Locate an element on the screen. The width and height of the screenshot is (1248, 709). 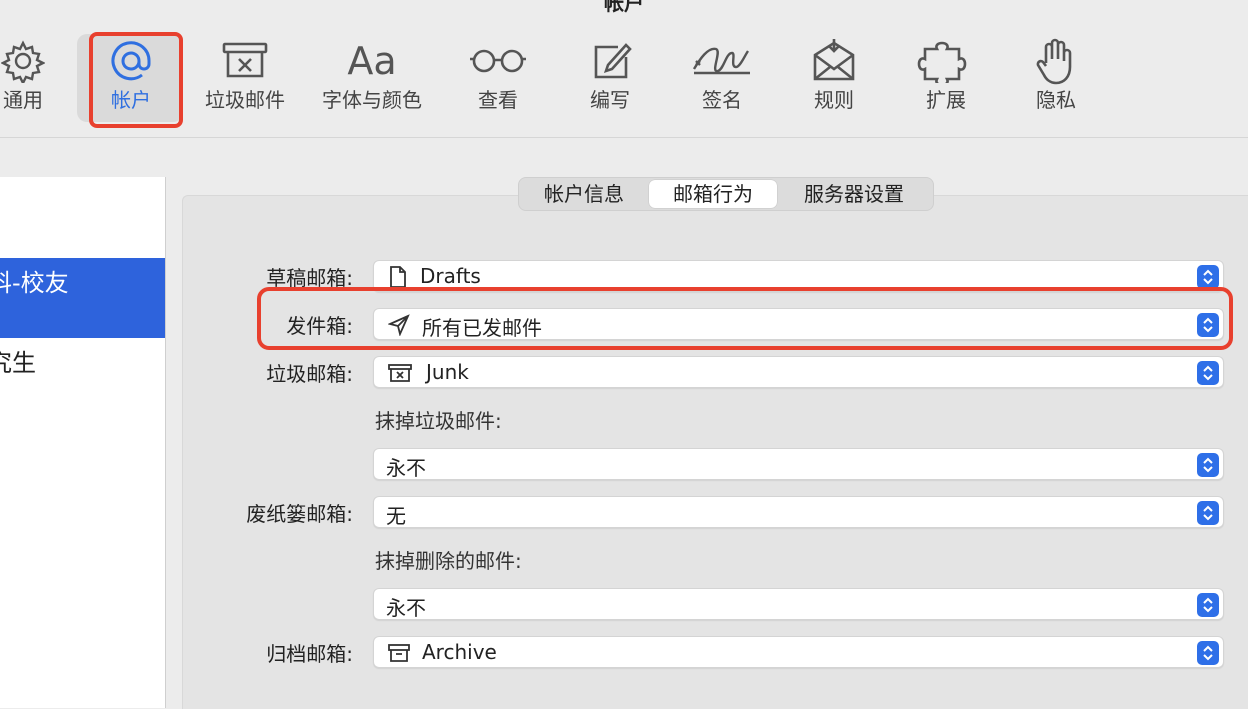
toolbar-privacy: 隐私 is located at coordinates (1056, 79).